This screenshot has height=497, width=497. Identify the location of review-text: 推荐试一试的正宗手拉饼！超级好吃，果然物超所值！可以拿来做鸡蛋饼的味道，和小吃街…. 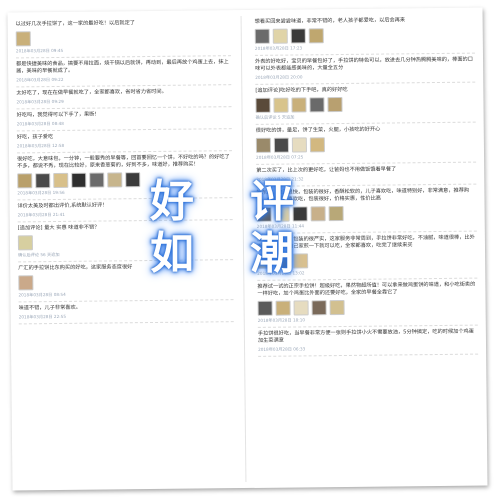
(366, 289).